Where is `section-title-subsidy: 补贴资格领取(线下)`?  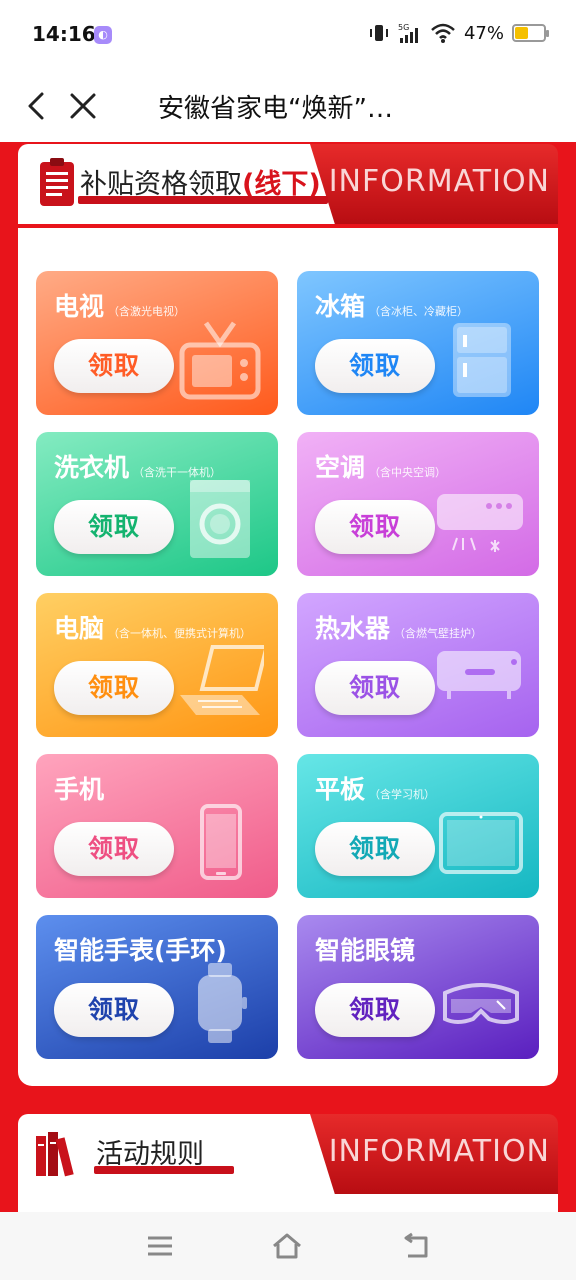
section-title-subsidy: 补贴资格领取(线下) is located at coordinates (200, 181).